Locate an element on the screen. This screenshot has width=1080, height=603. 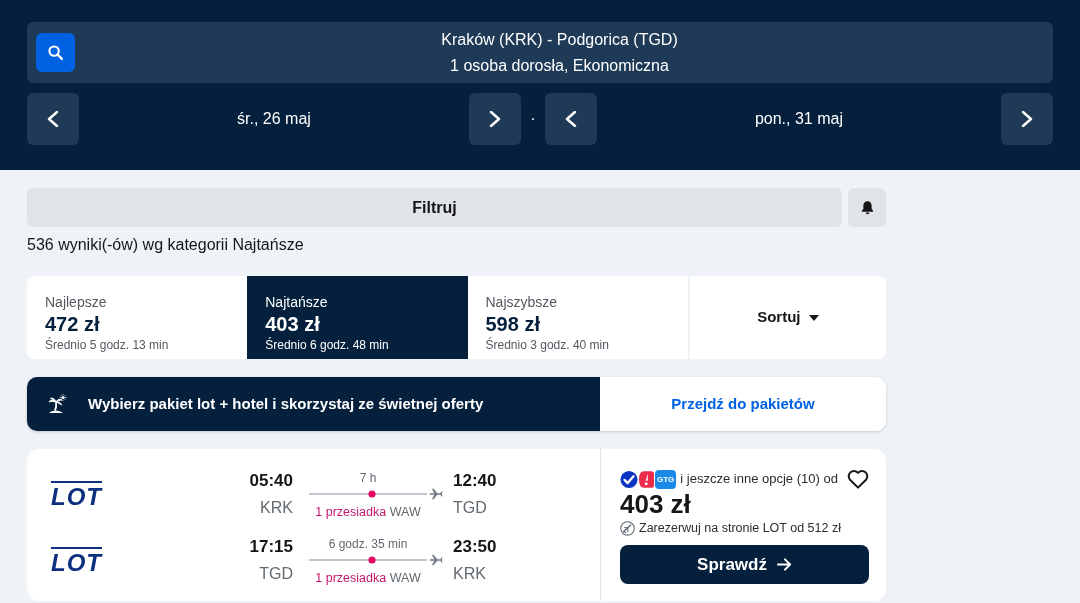
price-alert-button is located at coordinates (867, 207).